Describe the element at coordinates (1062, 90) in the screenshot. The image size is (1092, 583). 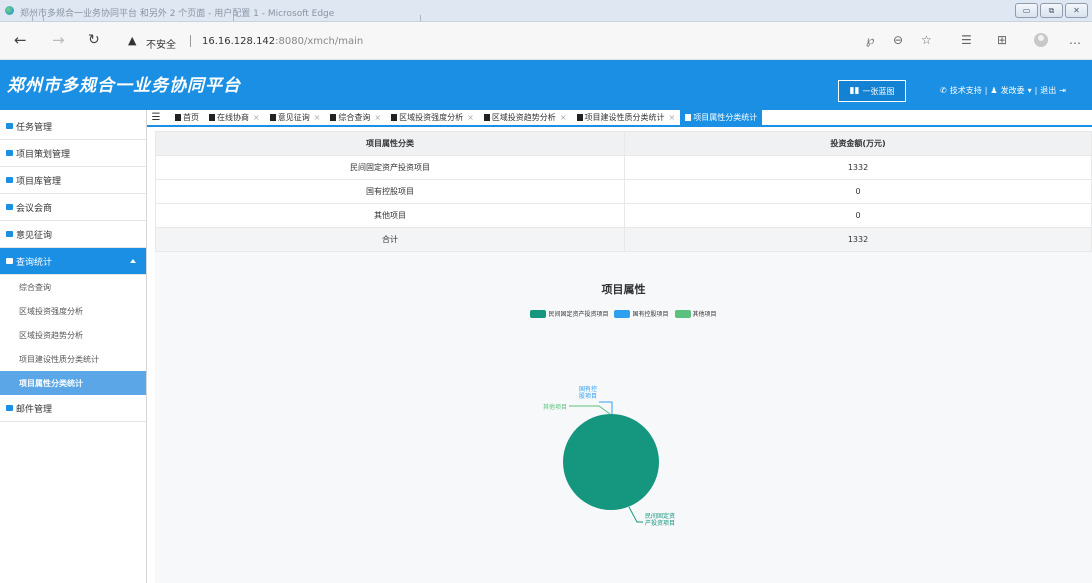
I see `logout-icon: ⇥` at that location.